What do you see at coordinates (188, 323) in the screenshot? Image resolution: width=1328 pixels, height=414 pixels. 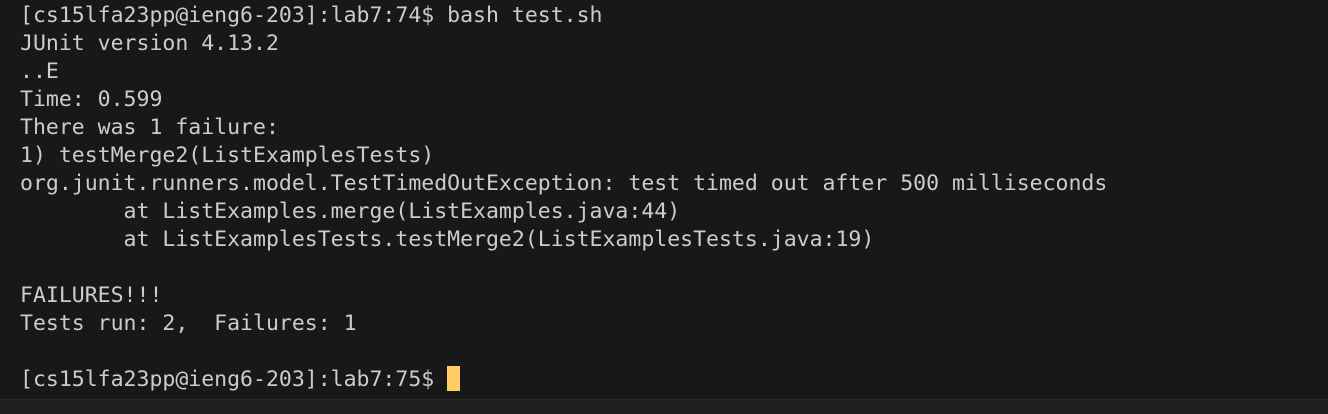 I see `terminal-line: Tests run: 2, Failures: 1` at bounding box center [188, 323].